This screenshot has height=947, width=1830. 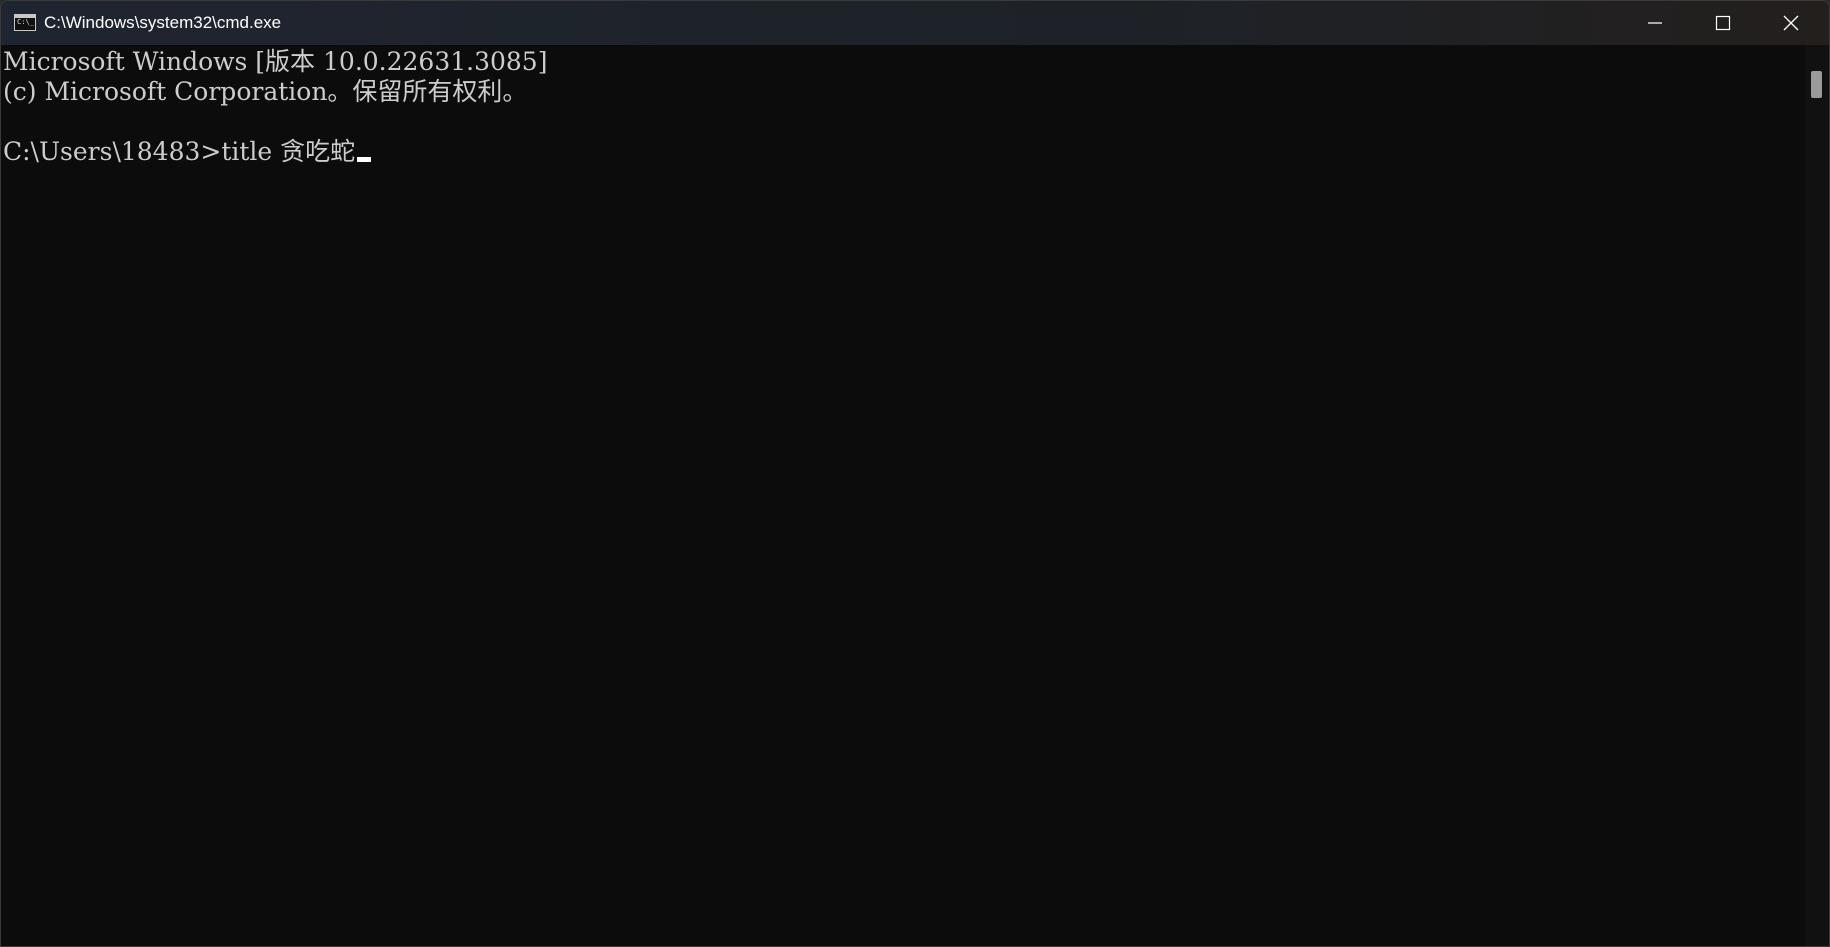 I want to click on window-title: C:\Windows\system32\cmd.exe, so click(x=163, y=22).